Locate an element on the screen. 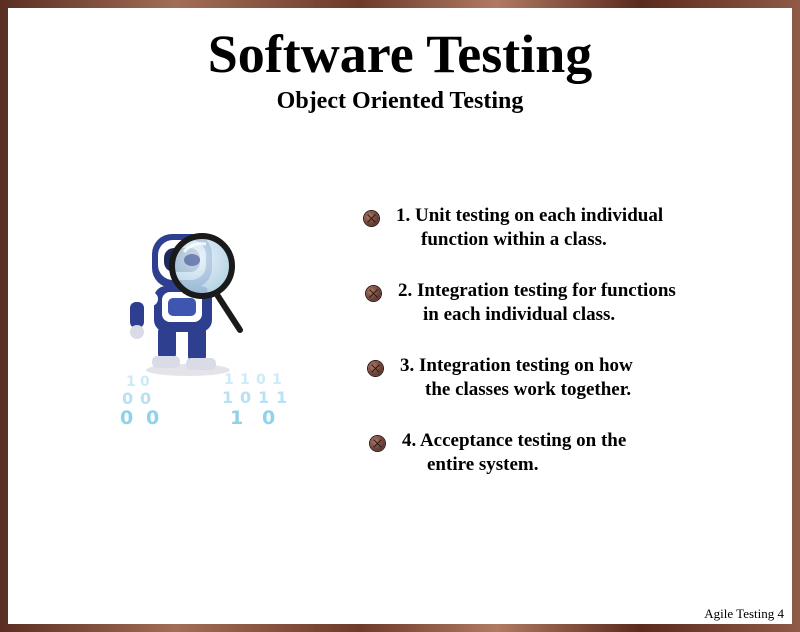 Image resolution: width=800 pixels, height=632 pixels. bullet-line: 2. Integration testing for functions is located at coordinates (537, 290).